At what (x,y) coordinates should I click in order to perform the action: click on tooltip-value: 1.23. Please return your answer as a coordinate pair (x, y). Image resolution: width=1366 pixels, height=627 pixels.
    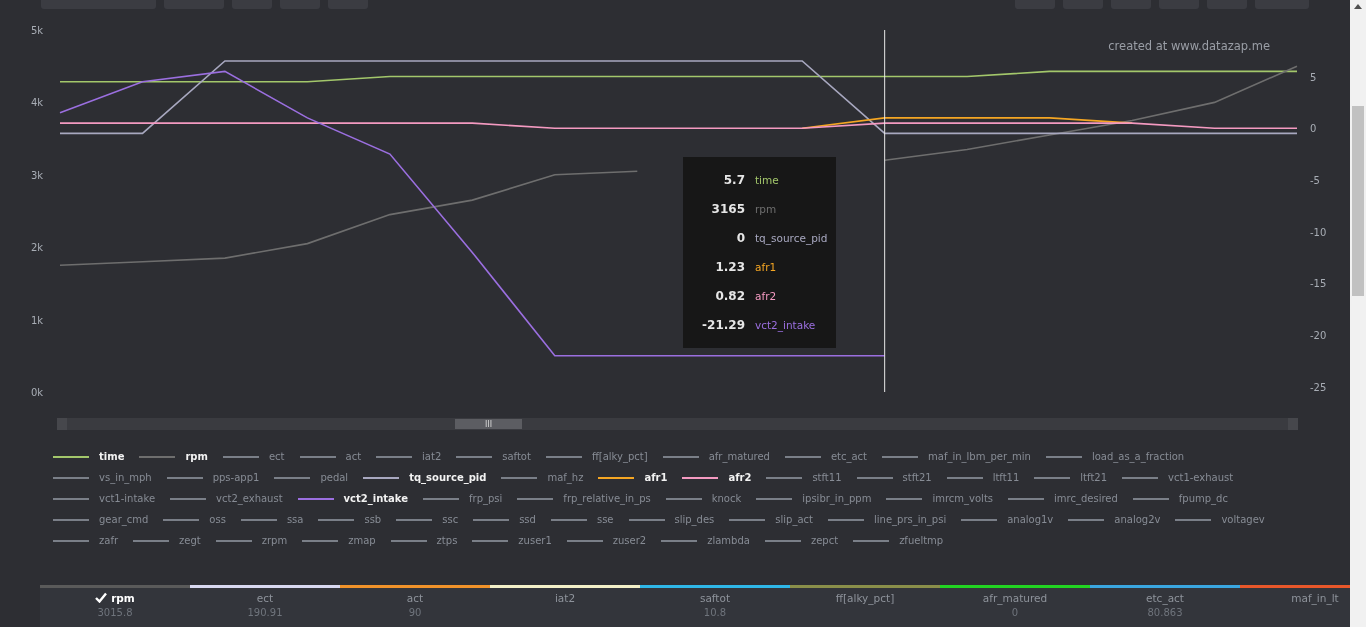
    Looking at the image, I should click on (729, 267).